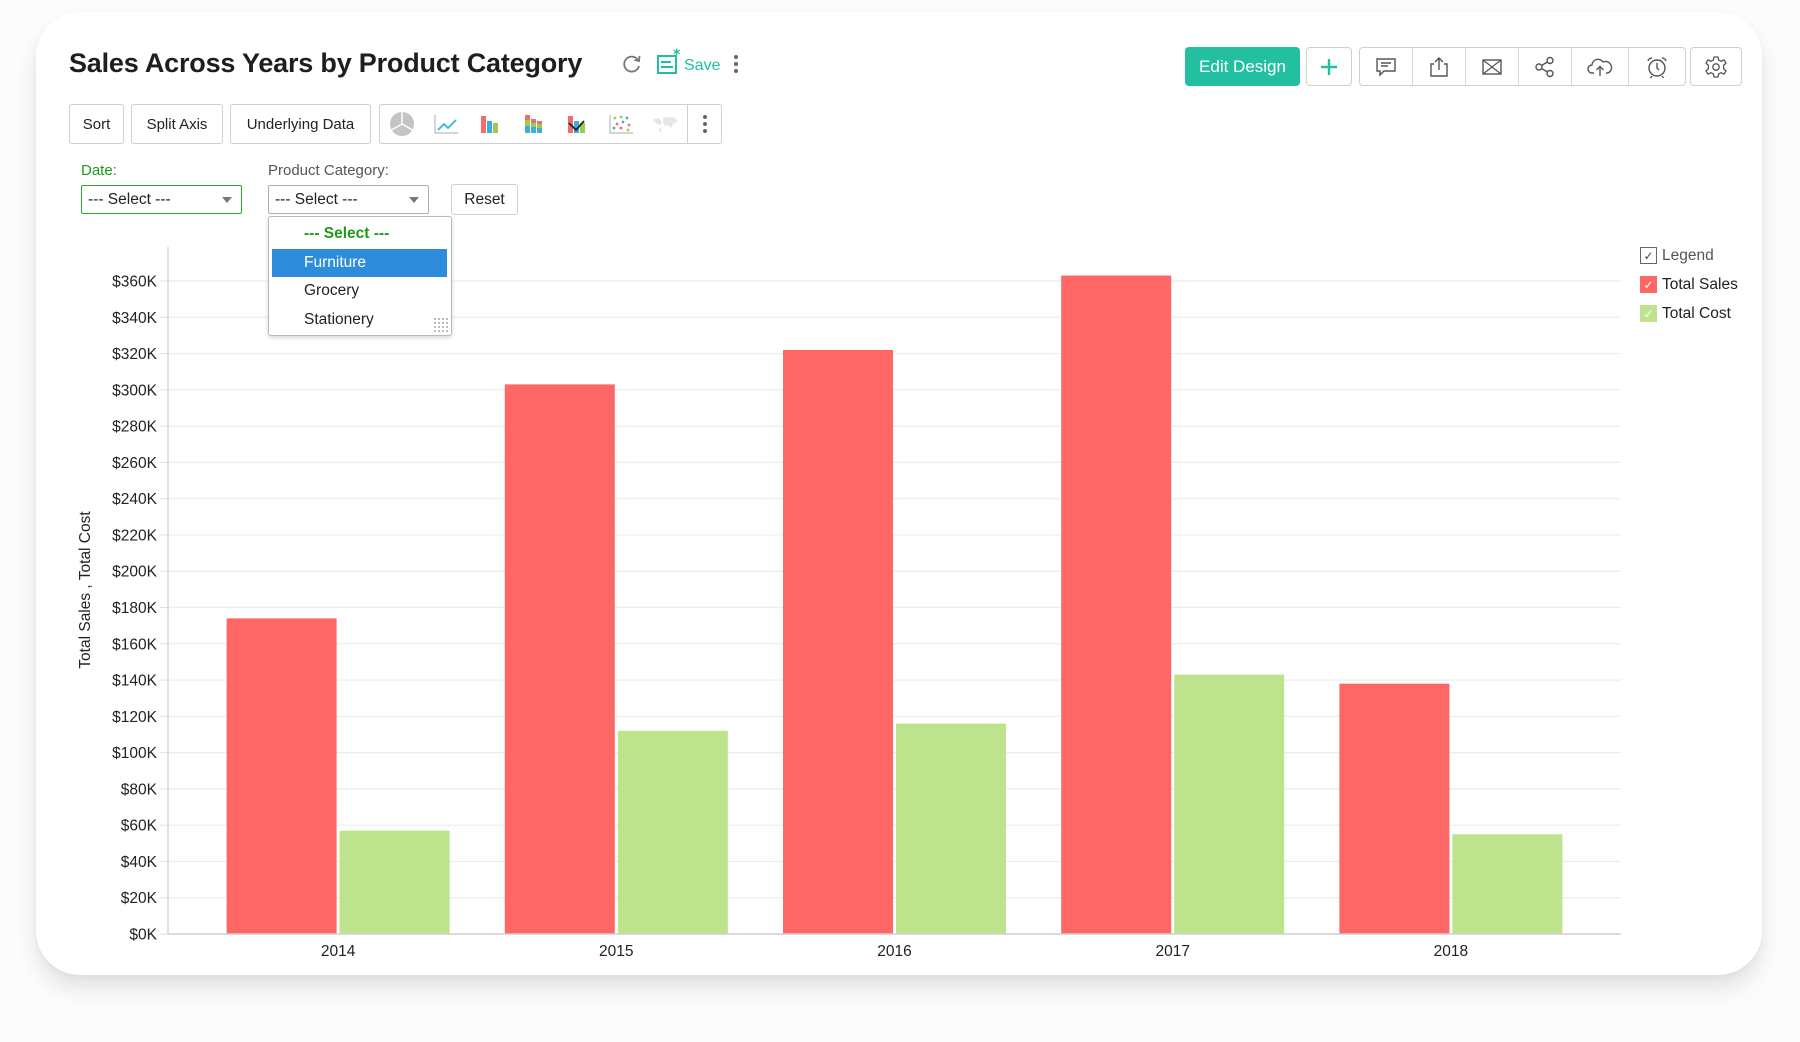  I want to click on bar-total-sales-2014, so click(281, 776).